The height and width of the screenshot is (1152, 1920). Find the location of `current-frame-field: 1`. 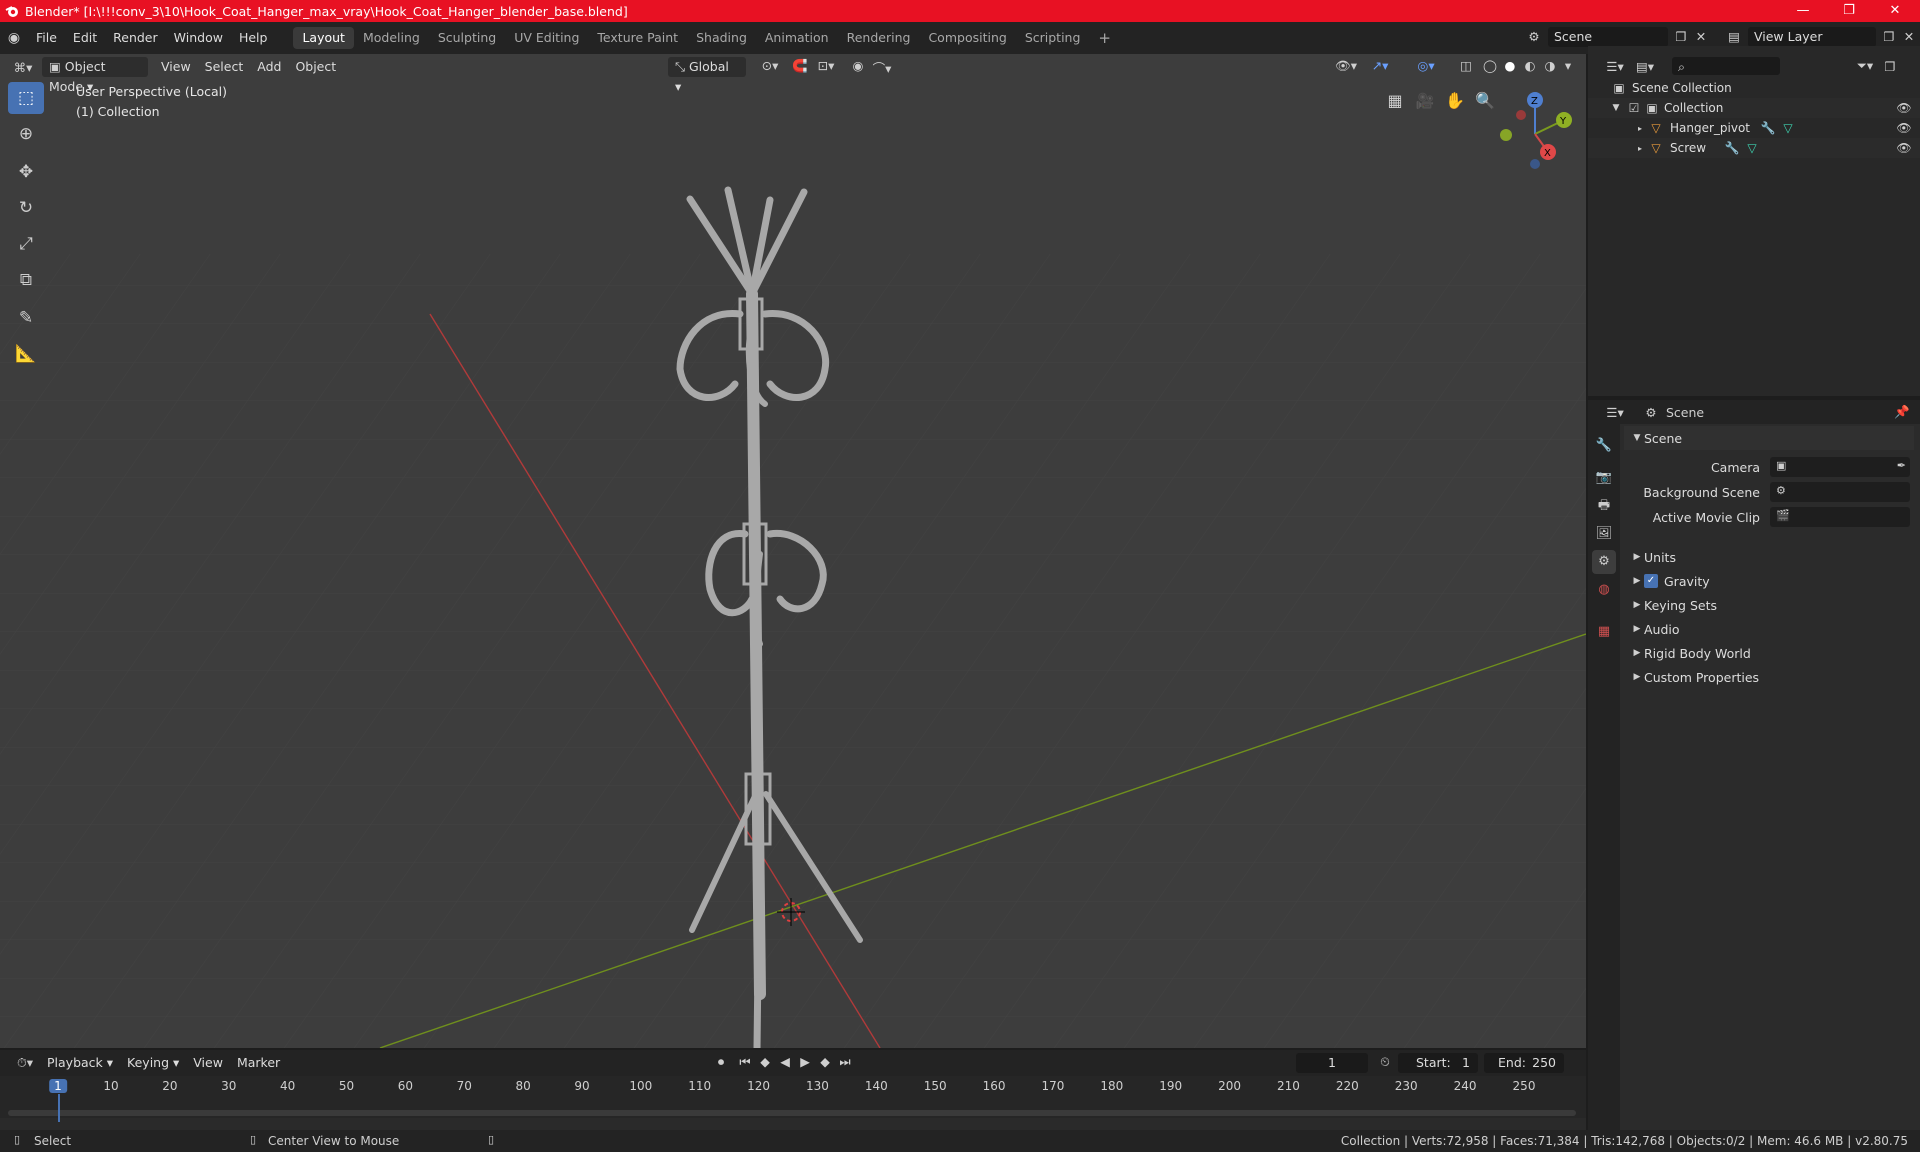

current-frame-field: 1 is located at coordinates (1332, 1063).